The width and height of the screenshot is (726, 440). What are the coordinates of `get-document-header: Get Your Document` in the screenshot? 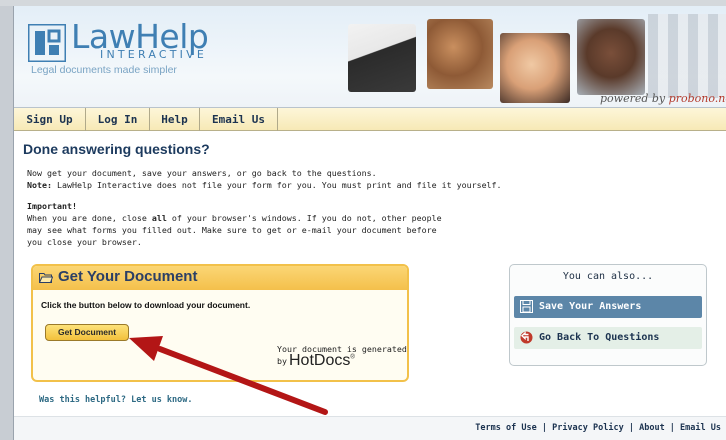 It's located at (220, 278).